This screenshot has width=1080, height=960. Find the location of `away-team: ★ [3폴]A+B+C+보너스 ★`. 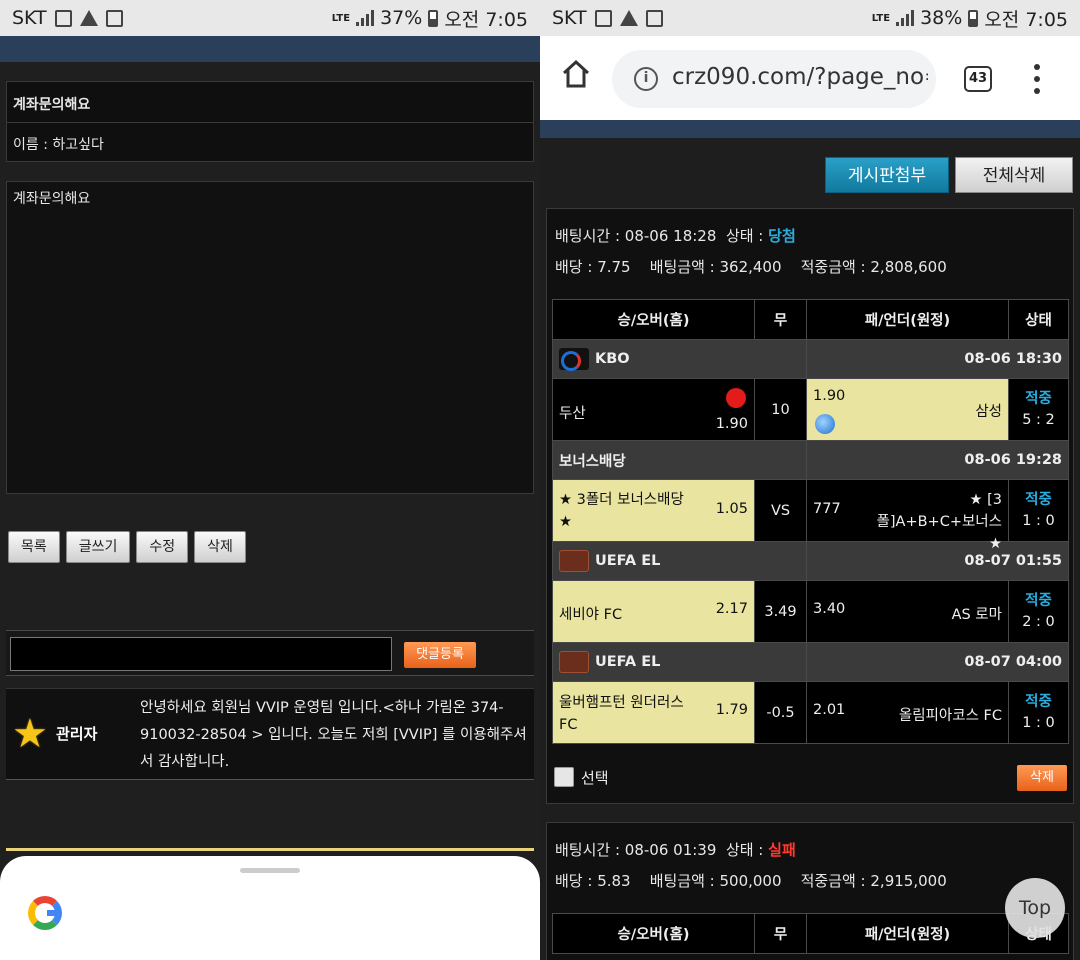

away-team: ★ [3폴]A+B+C+보너스 ★ is located at coordinates (939, 521).